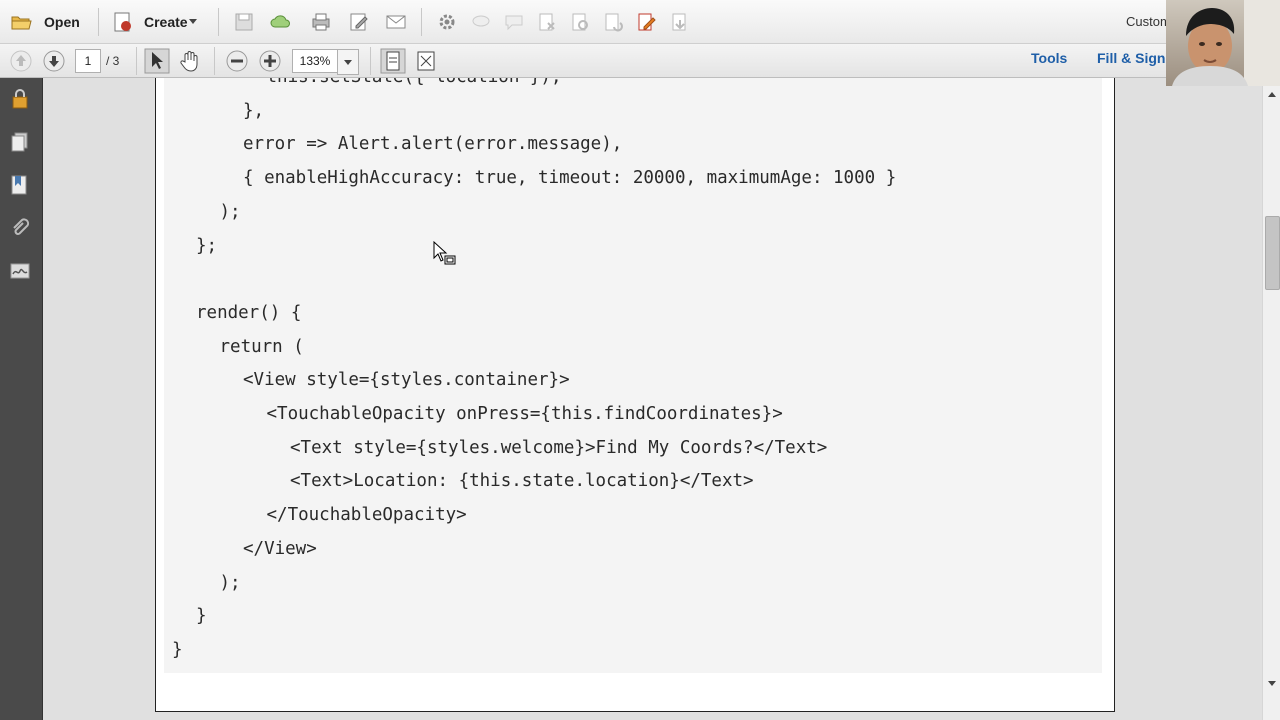 The height and width of the screenshot is (720, 1280). I want to click on mouse-cursor-icon, so click(444, 253).